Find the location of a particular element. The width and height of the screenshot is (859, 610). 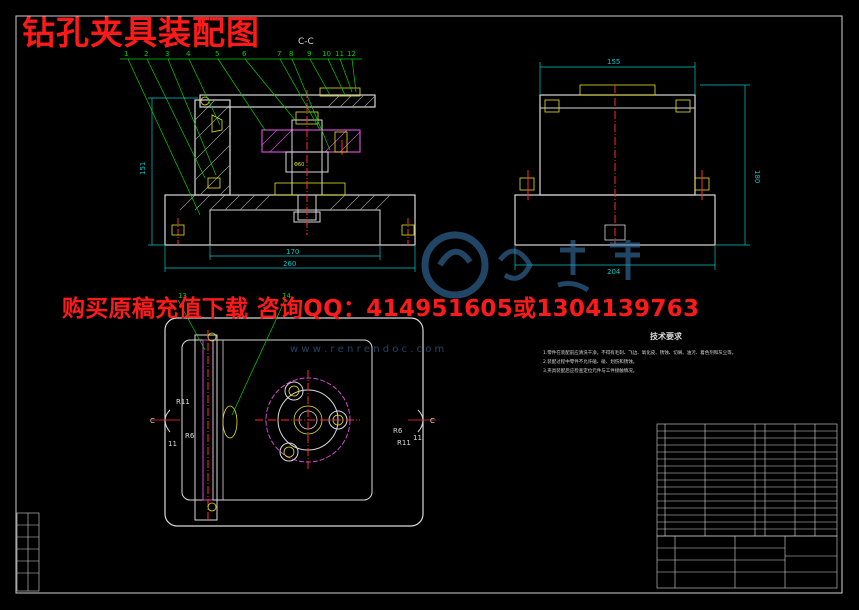

dim-front-overall-width: 260 is located at coordinates (289, 264).